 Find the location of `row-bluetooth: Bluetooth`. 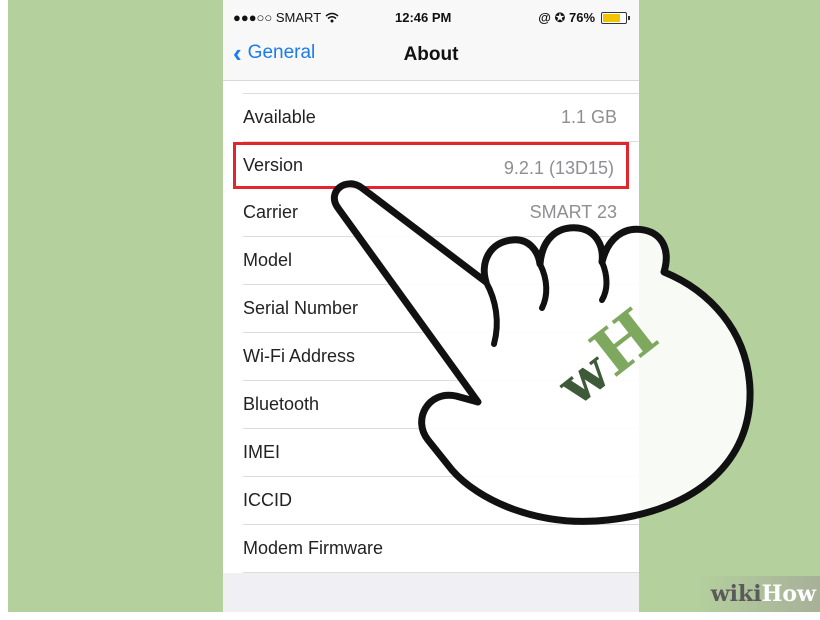

row-bluetooth: Bluetooth is located at coordinates (441, 405).